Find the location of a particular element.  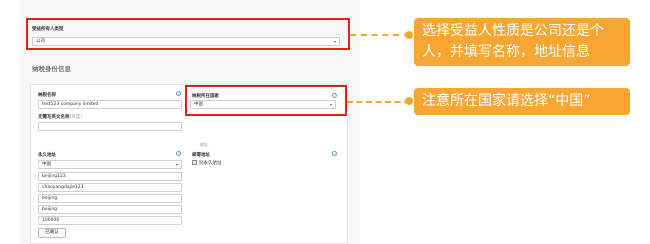

mailing-address-label: 邮寄地址 is located at coordinates (201, 155).